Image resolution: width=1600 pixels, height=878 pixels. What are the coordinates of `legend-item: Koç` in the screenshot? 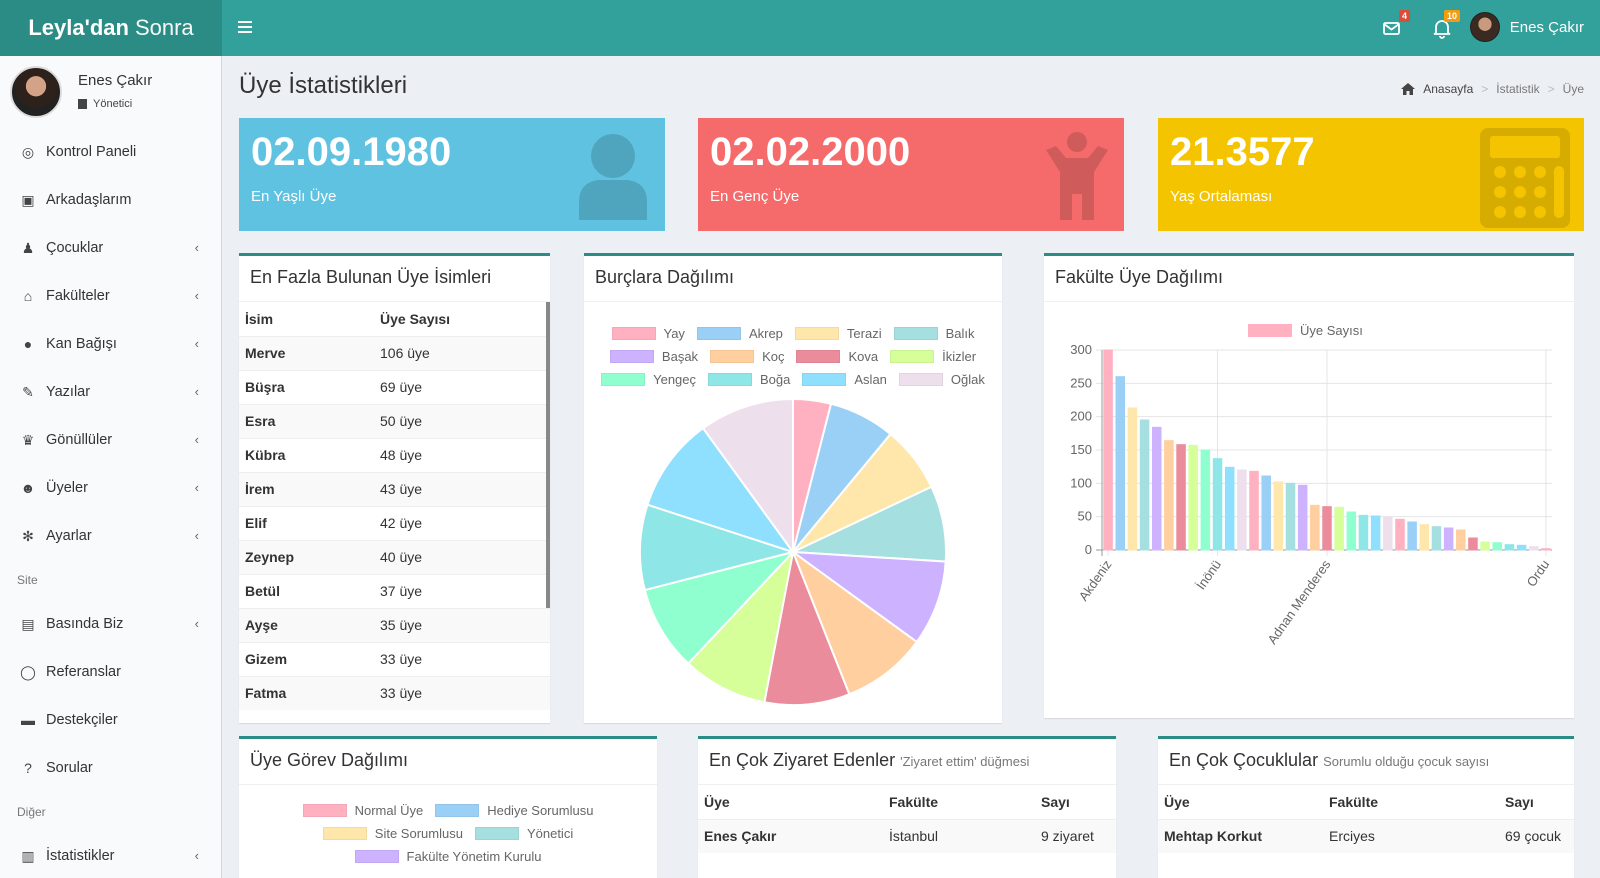 It's located at (747, 356).